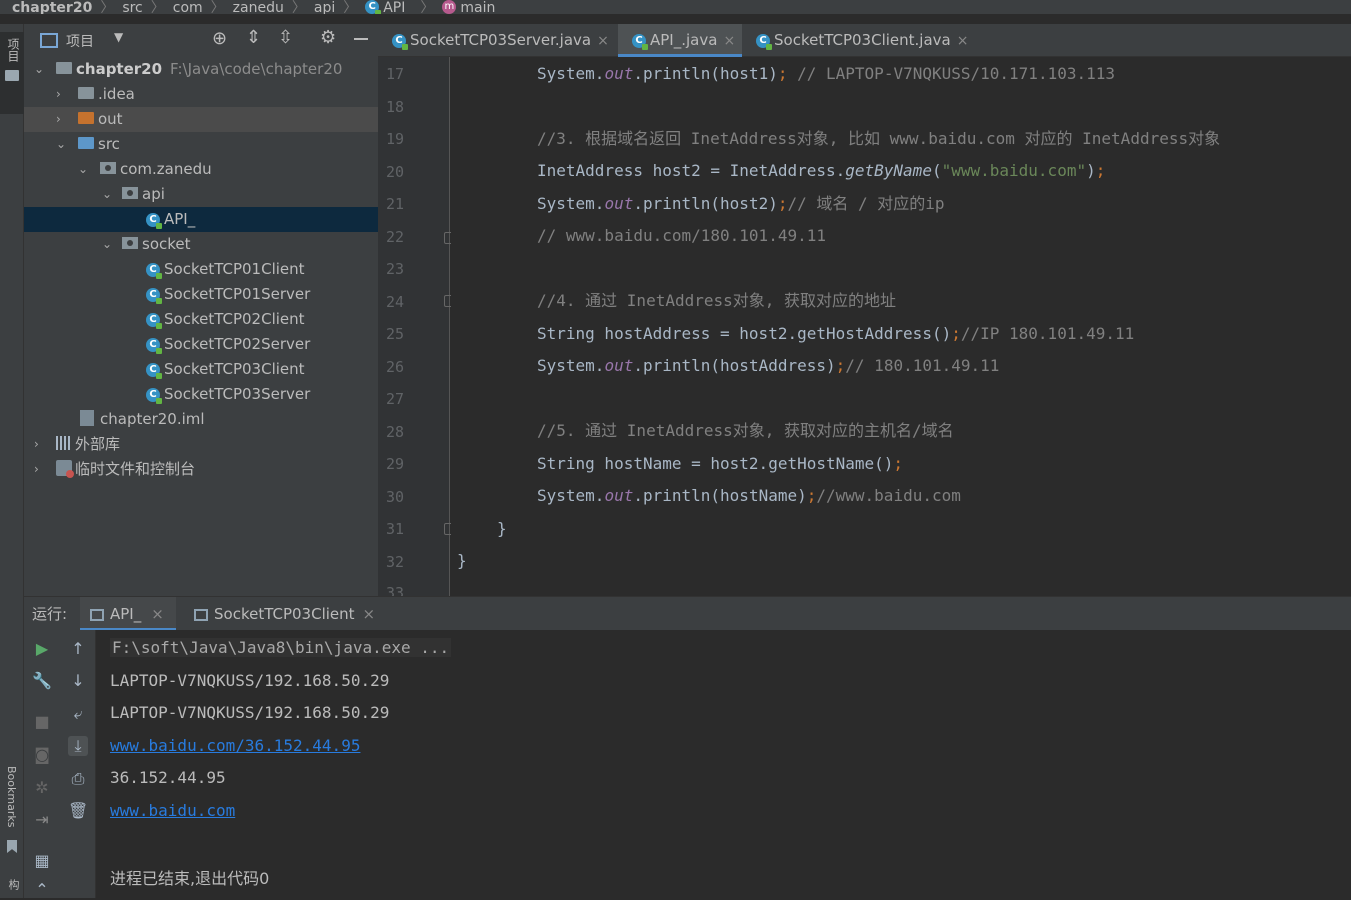 Image resolution: width=1351 pixels, height=900 pixels. Describe the element at coordinates (234, 319) in the screenshot. I see `tree-label: SocketTCP02Client` at that location.